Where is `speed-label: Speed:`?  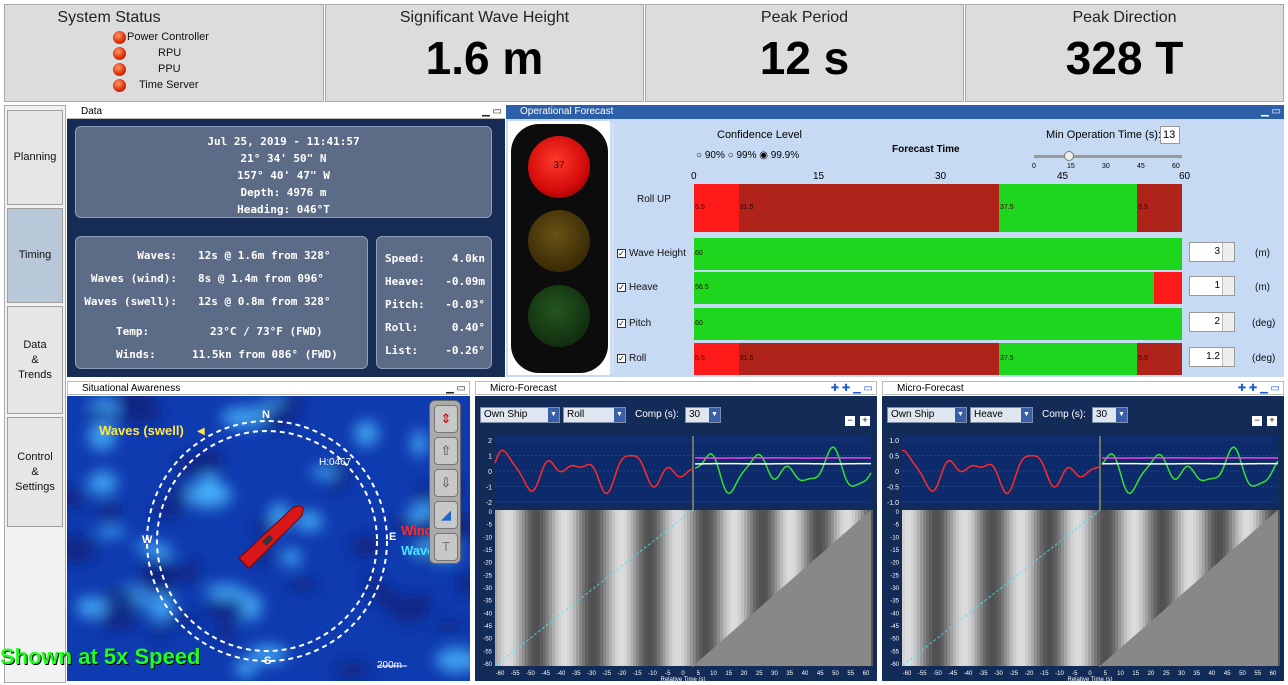 speed-label: Speed: is located at coordinates (405, 258).